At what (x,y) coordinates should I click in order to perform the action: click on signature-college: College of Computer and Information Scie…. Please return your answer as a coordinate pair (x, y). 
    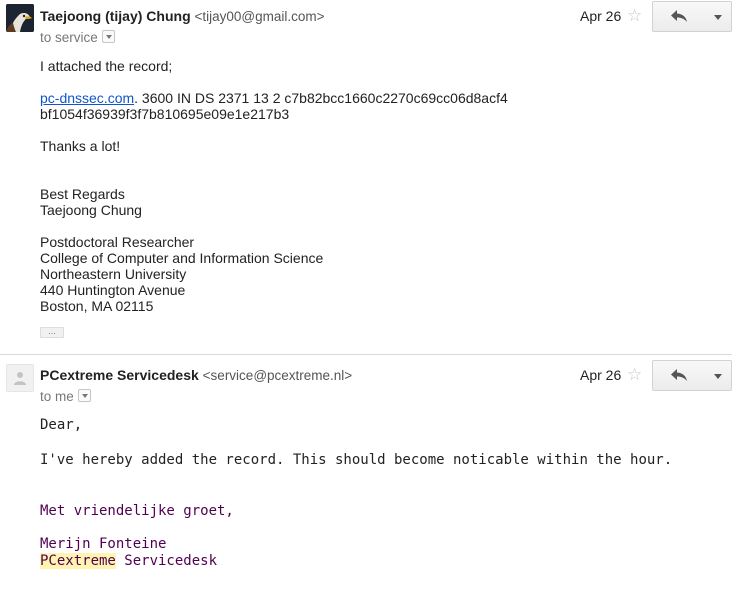
    Looking at the image, I should click on (182, 258).